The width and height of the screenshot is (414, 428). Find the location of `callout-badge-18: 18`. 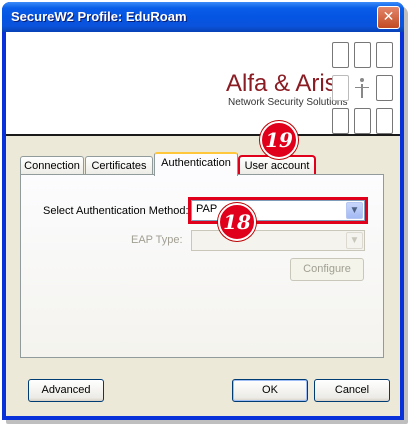

callout-badge-18: 18 is located at coordinates (237, 222).